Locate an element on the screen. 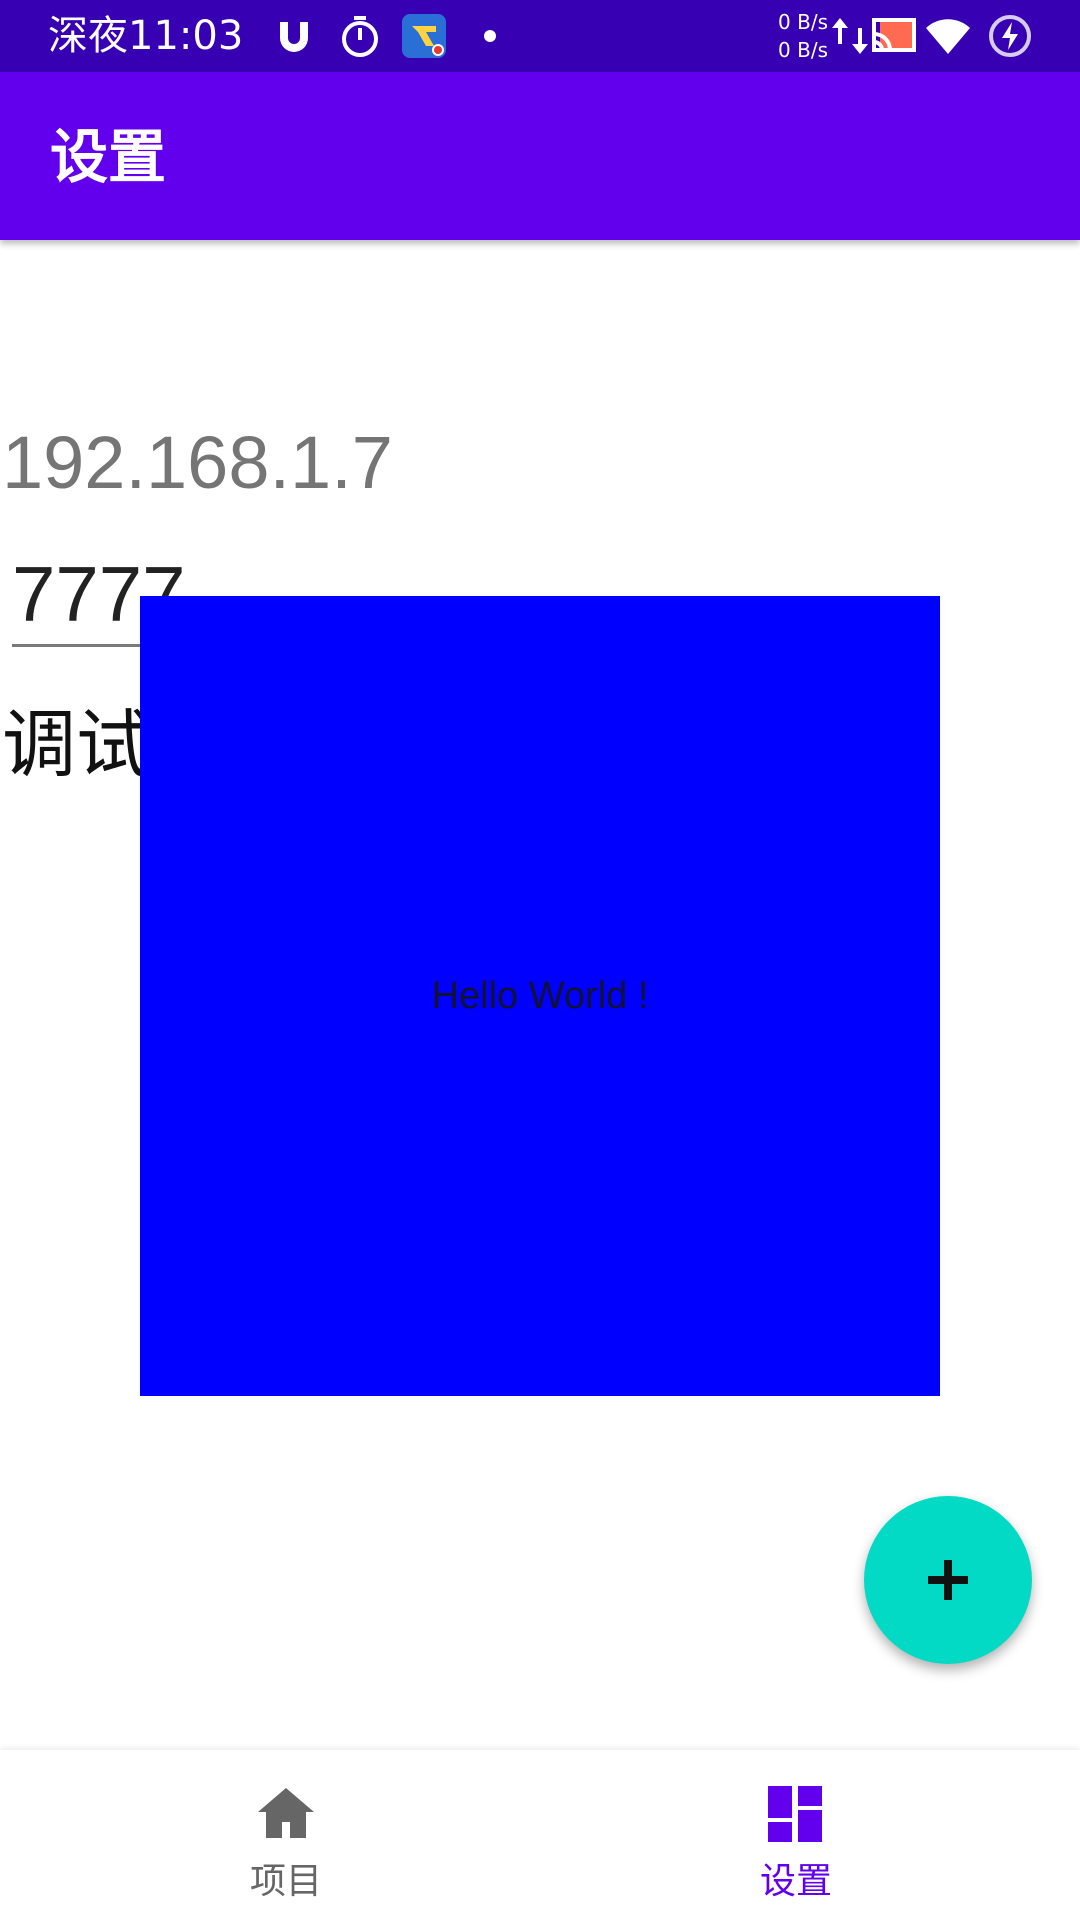 Image resolution: width=1080 pixels, height=1920 pixels. bottom-navigation: 项目 设置 is located at coordinates (540, 1835).